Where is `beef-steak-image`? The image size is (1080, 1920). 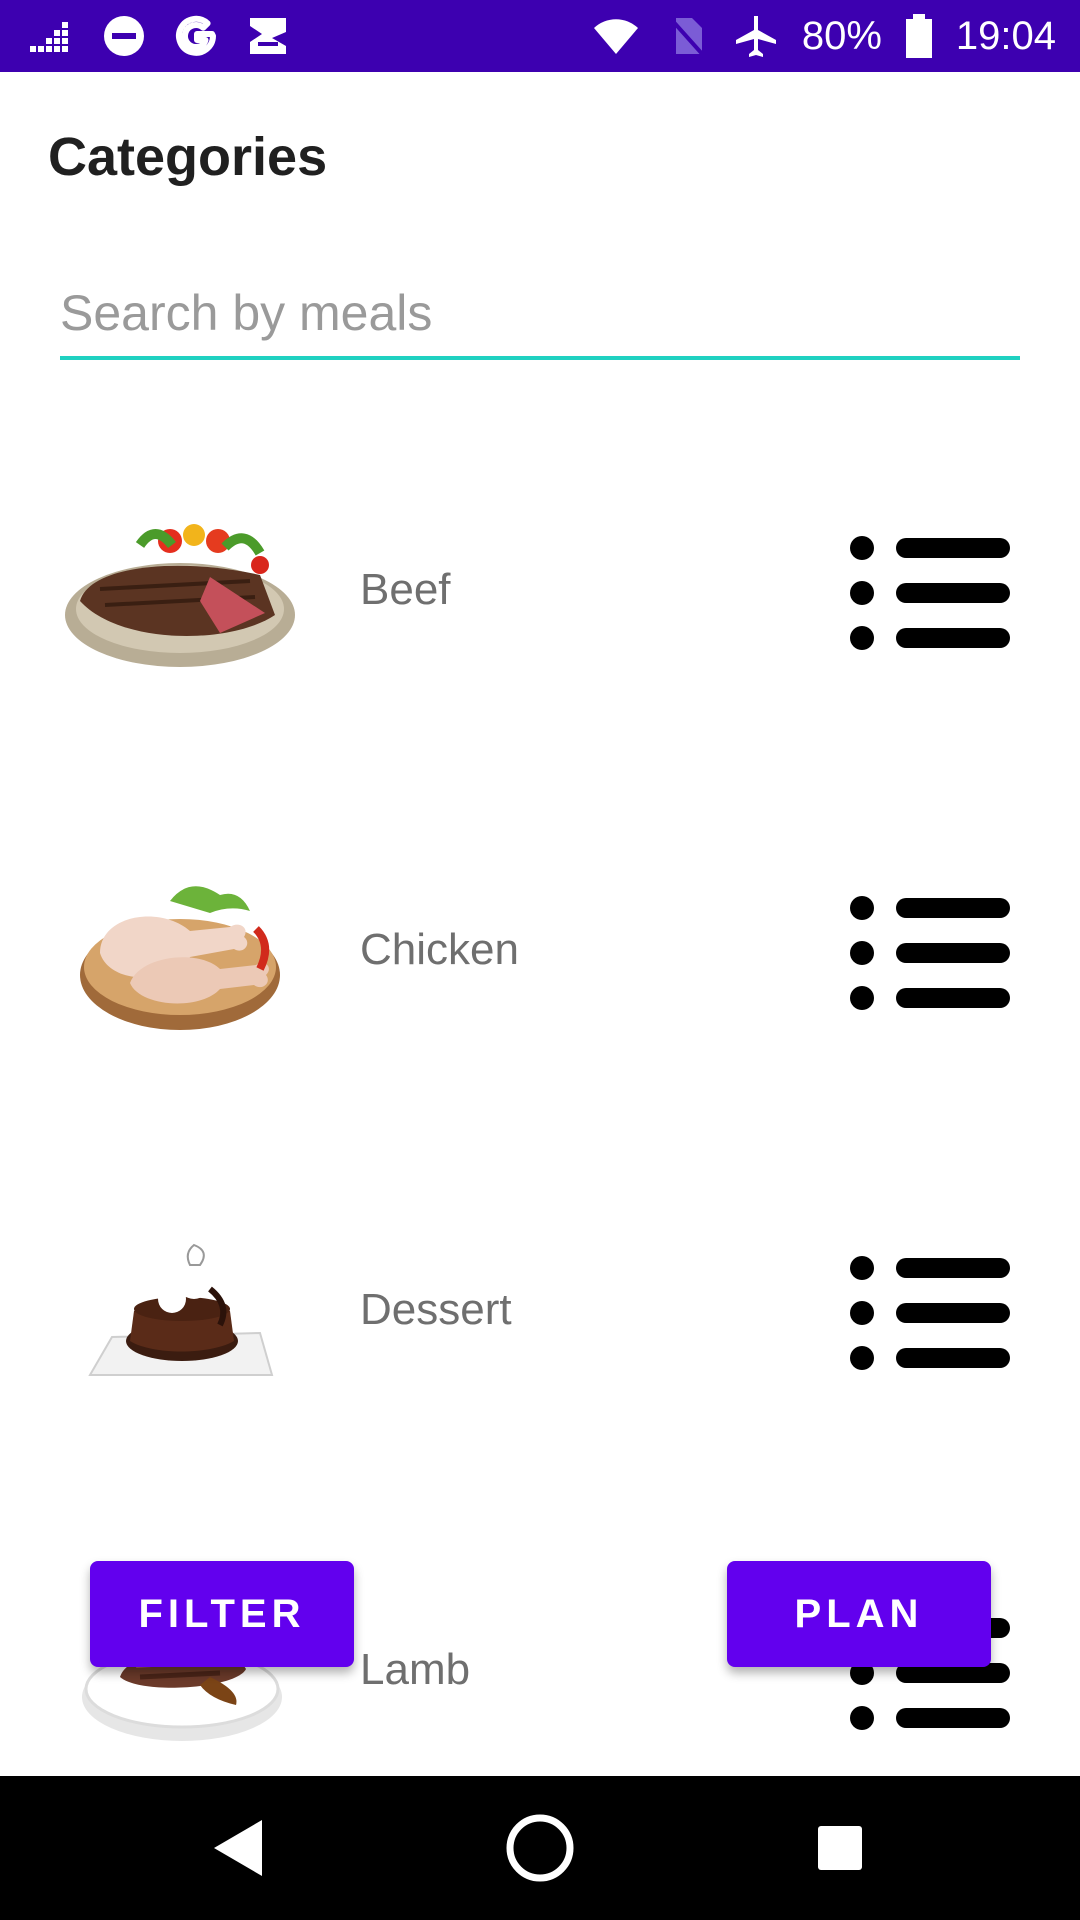
beef-steak-image is located at coordinates (180, 590).